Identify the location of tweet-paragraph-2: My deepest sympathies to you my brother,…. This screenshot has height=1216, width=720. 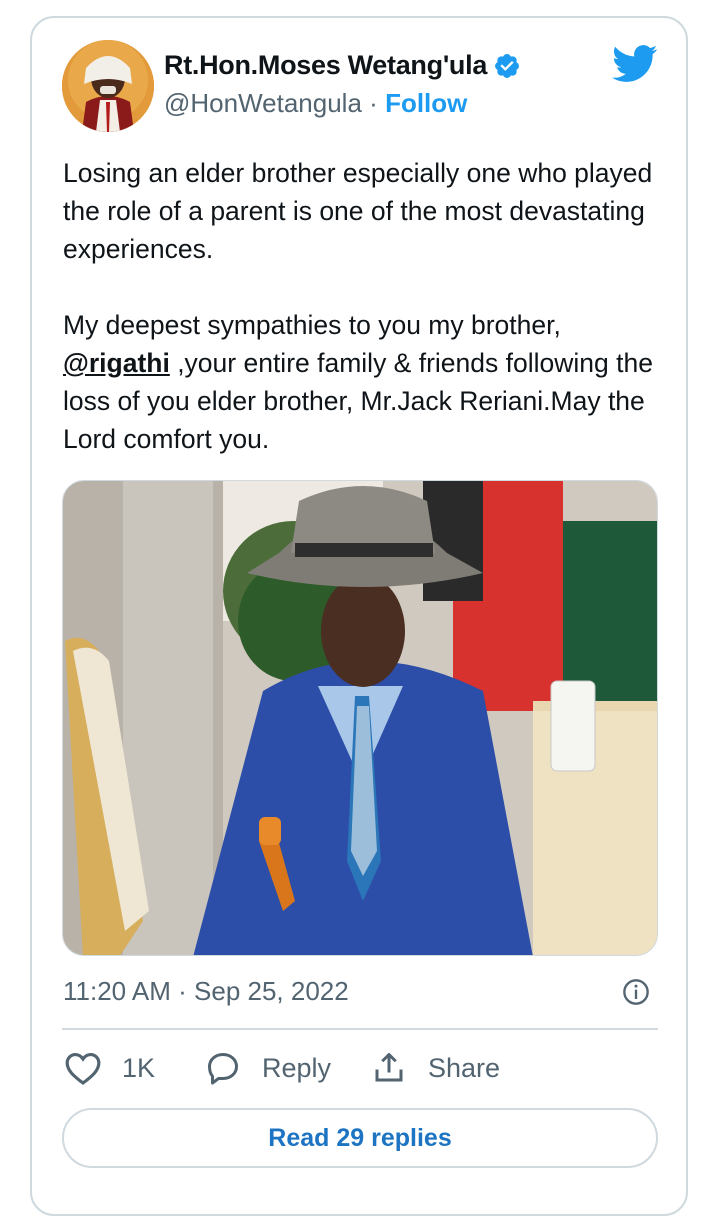
(363, 382).